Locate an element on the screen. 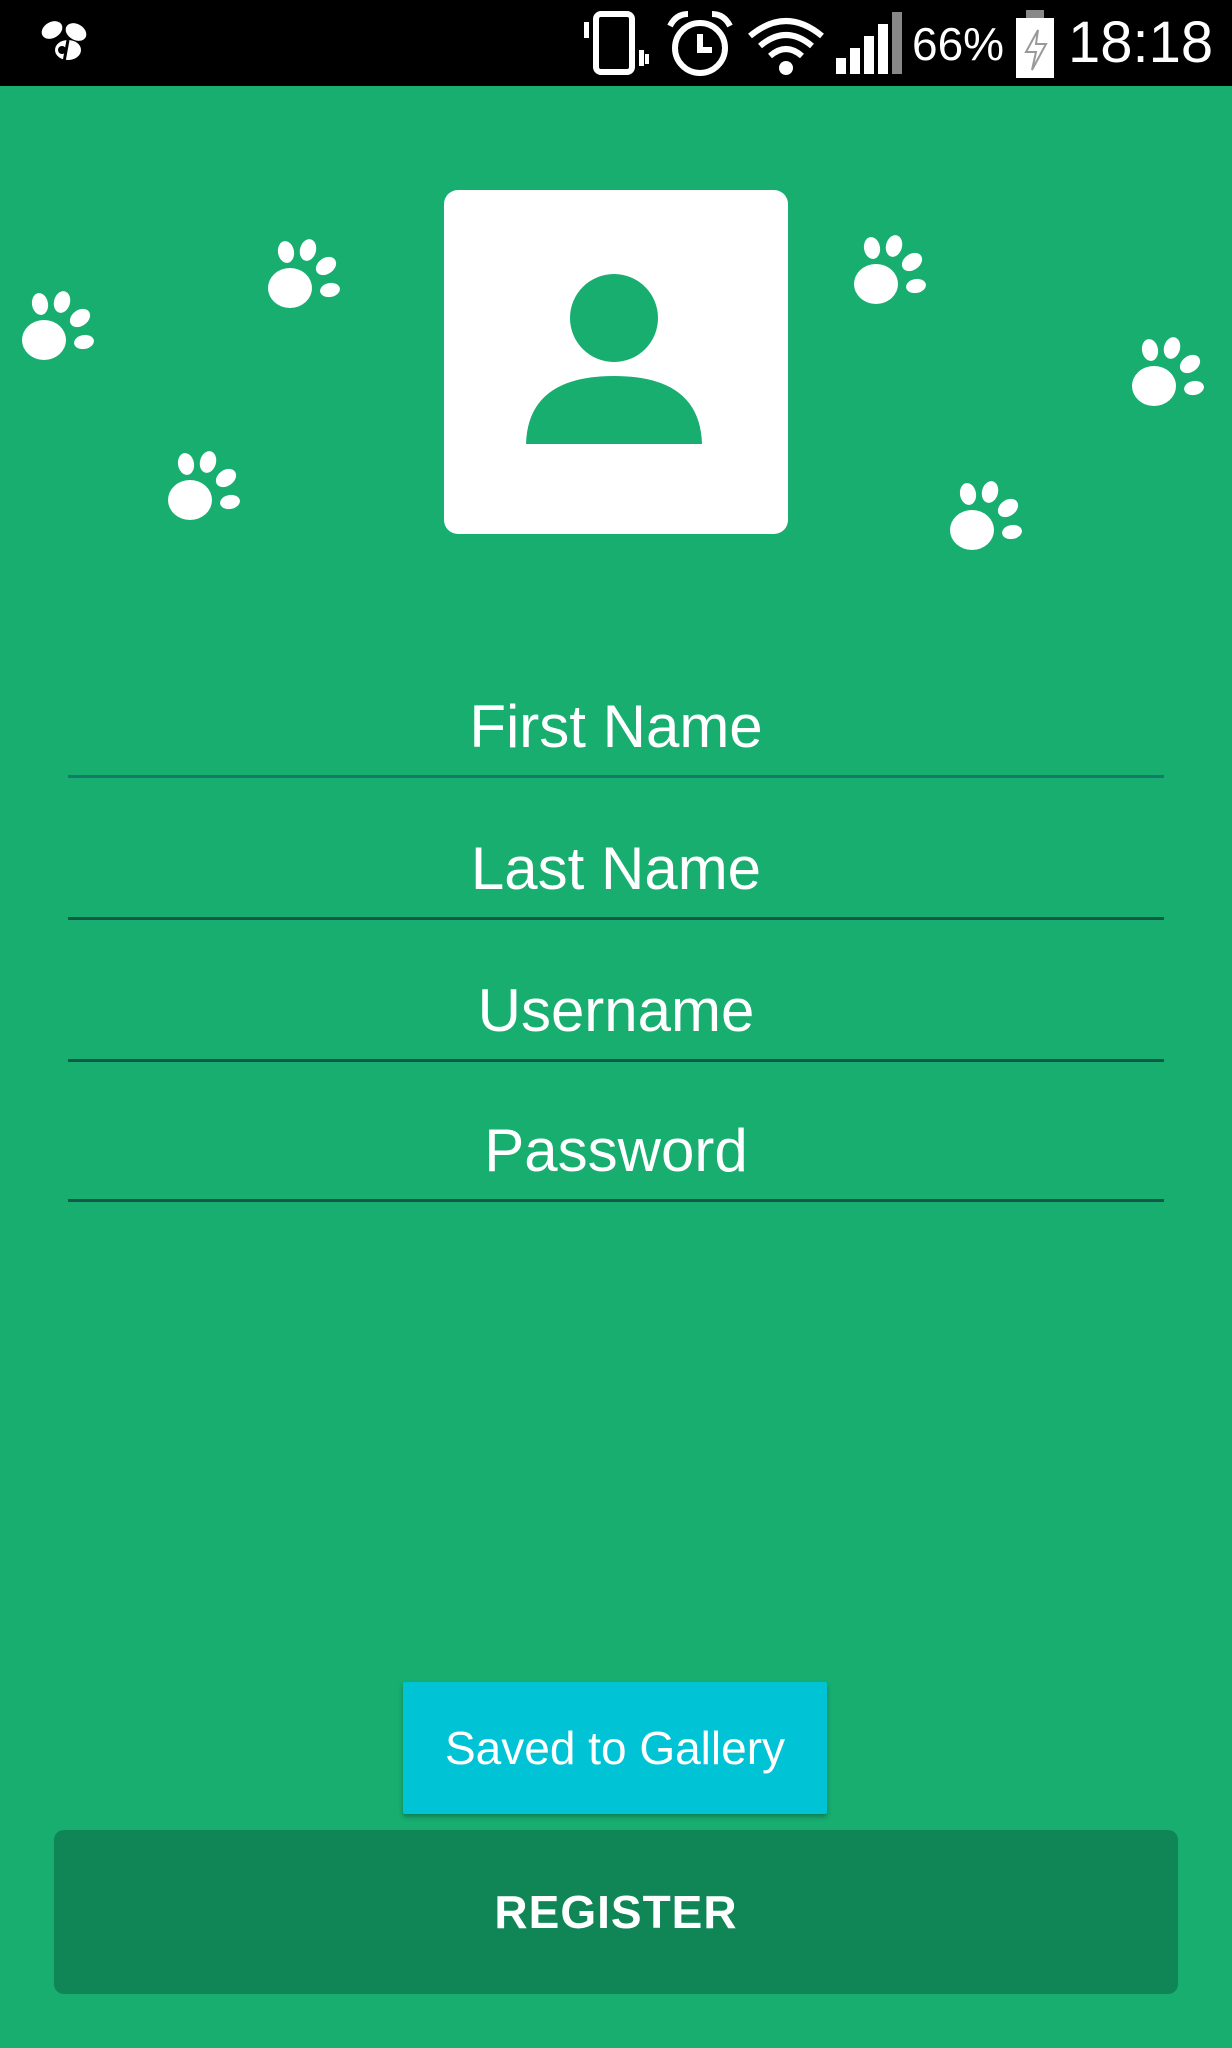 The image size is (1232, 2048). username-input is located at coordinates (616, 1010).